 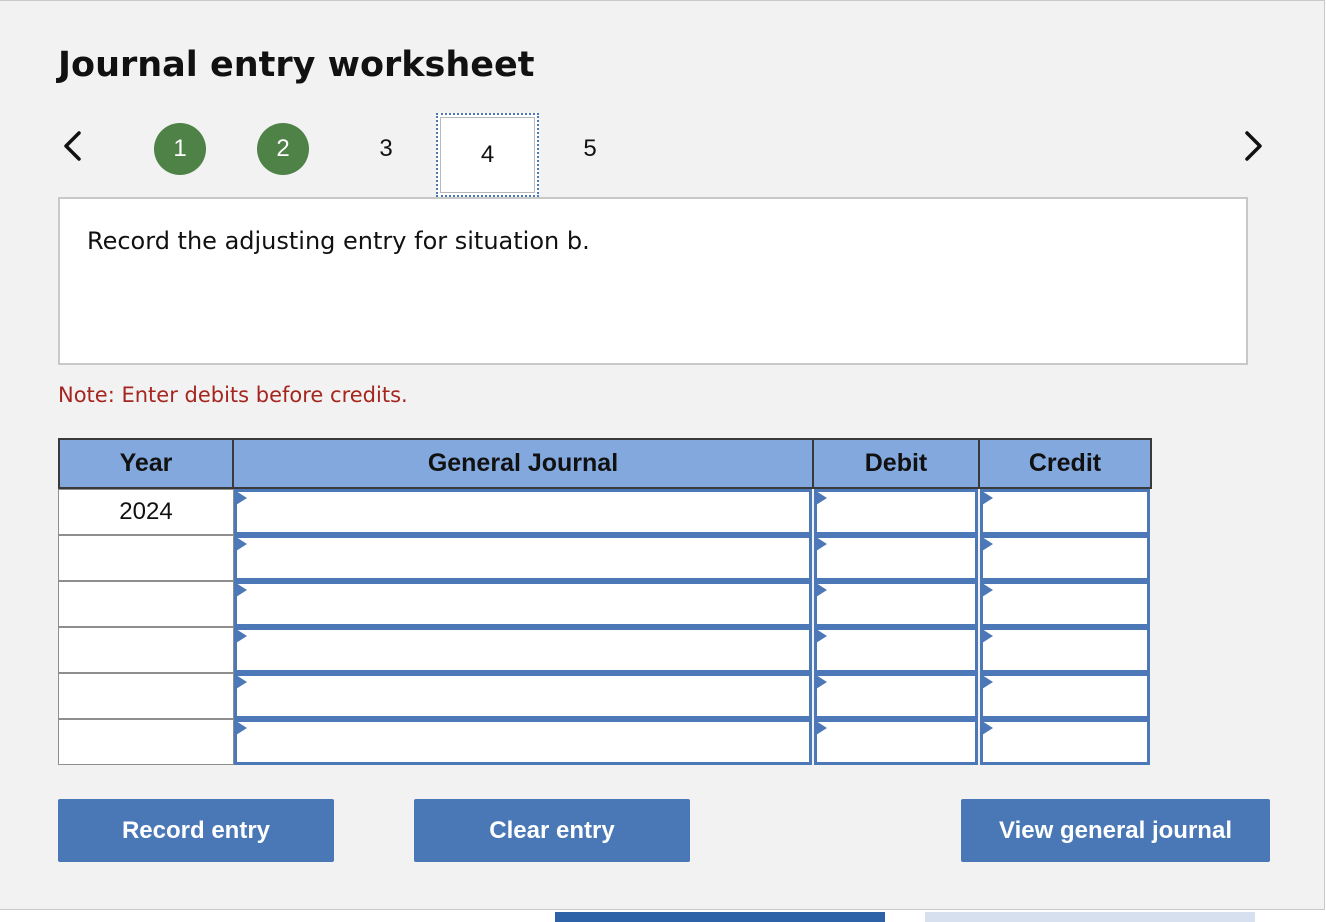 I want to click on header-debit: Debit, so click(x=896, y=463).